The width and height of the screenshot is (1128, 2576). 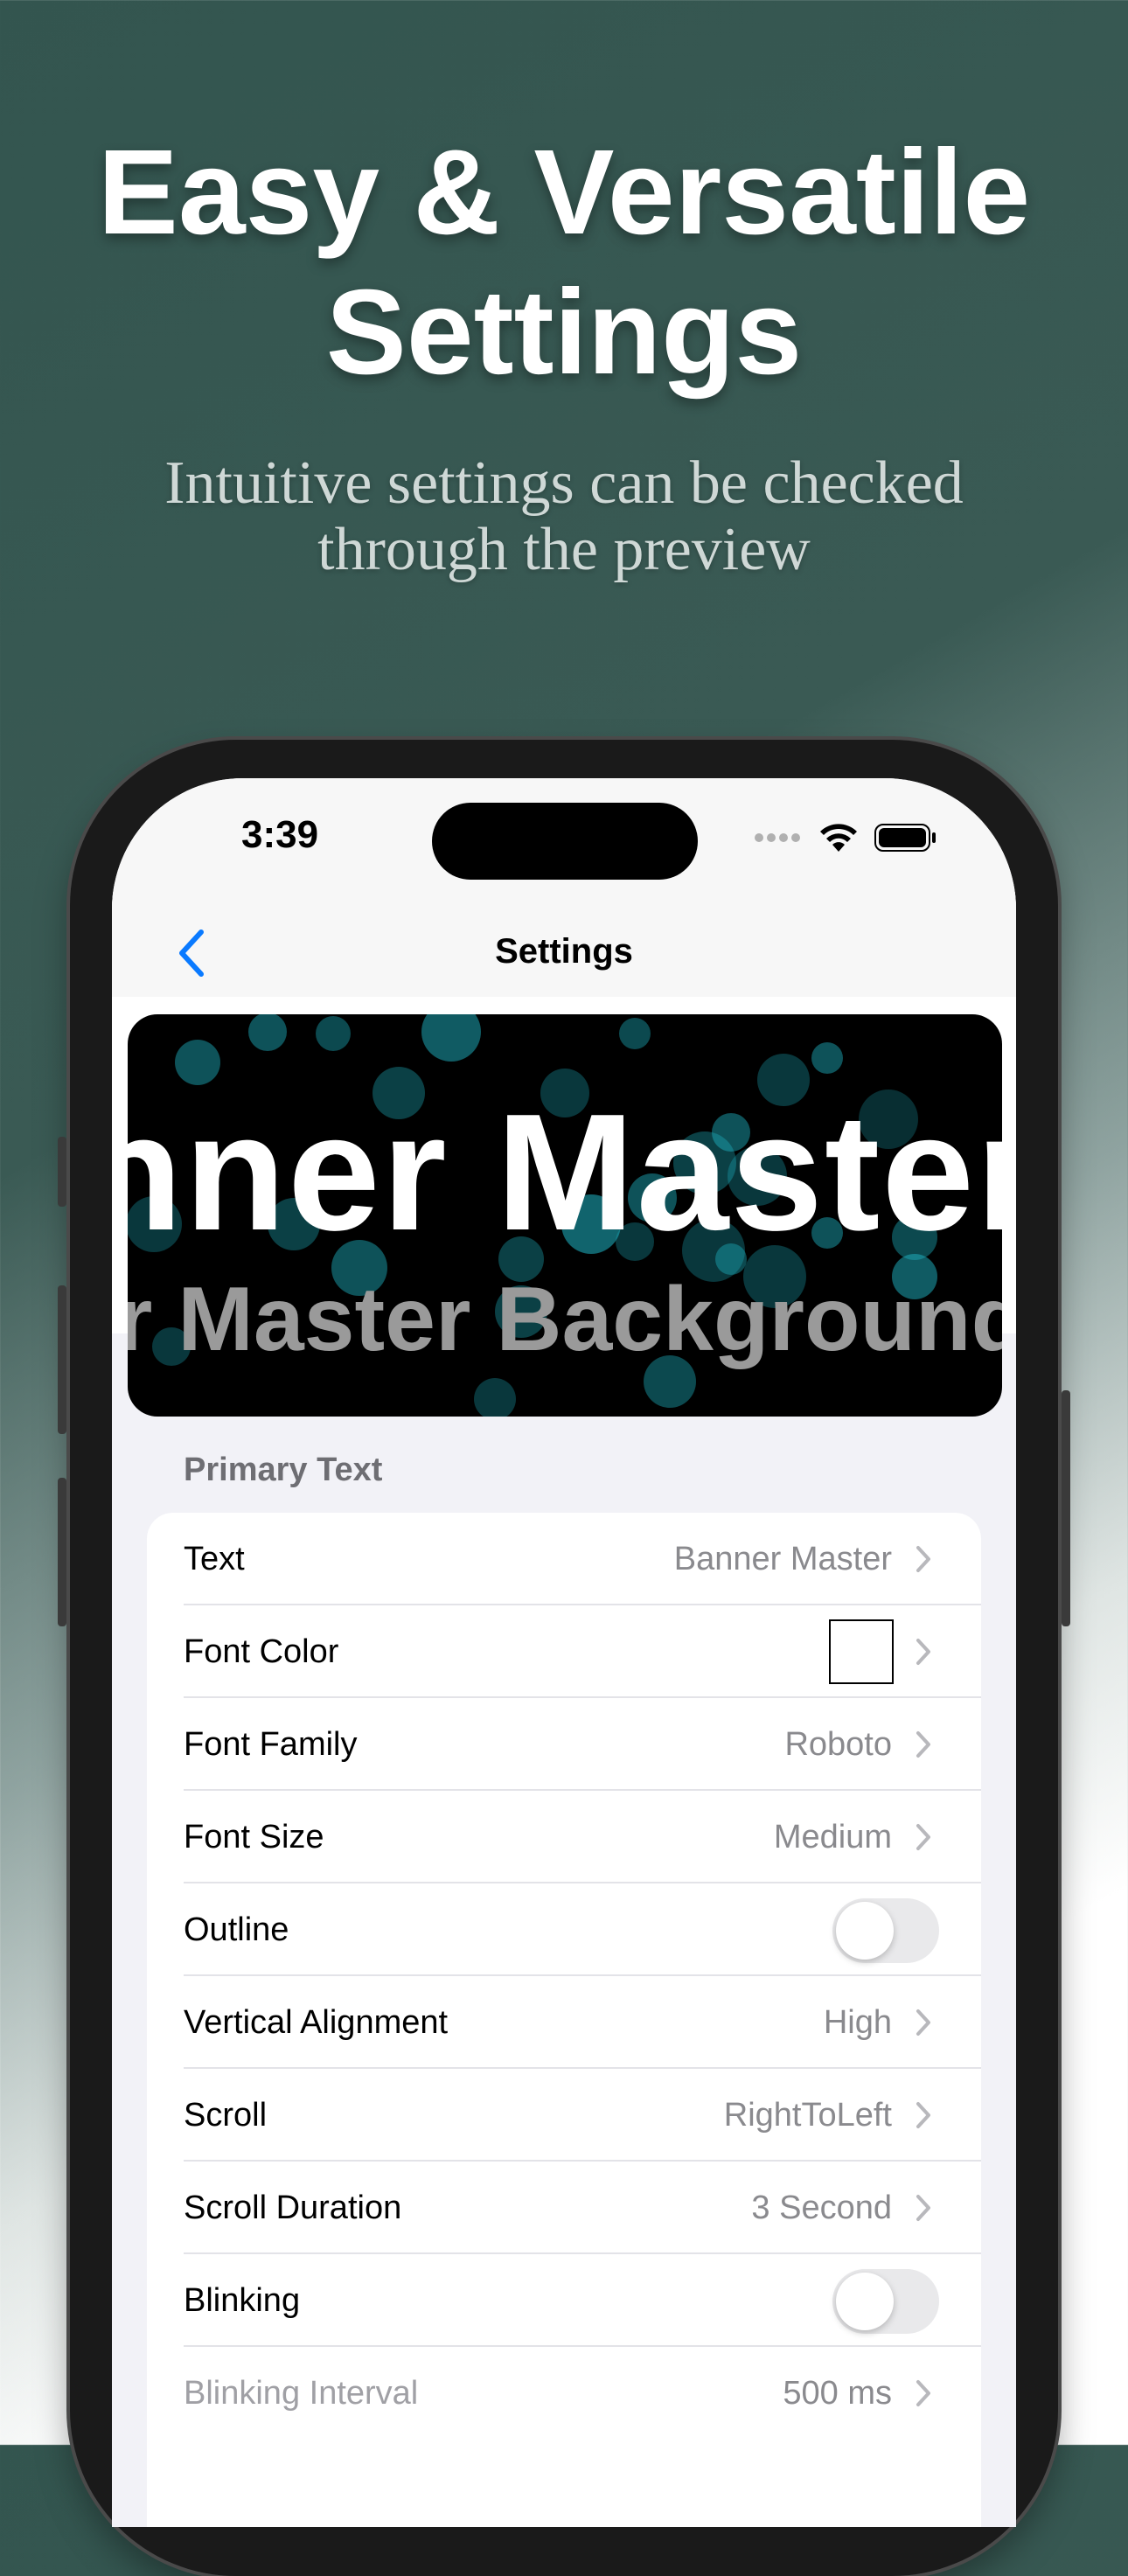 I want to click on row-font-family: Font Family Roboto, so click(x=564, y=1744).